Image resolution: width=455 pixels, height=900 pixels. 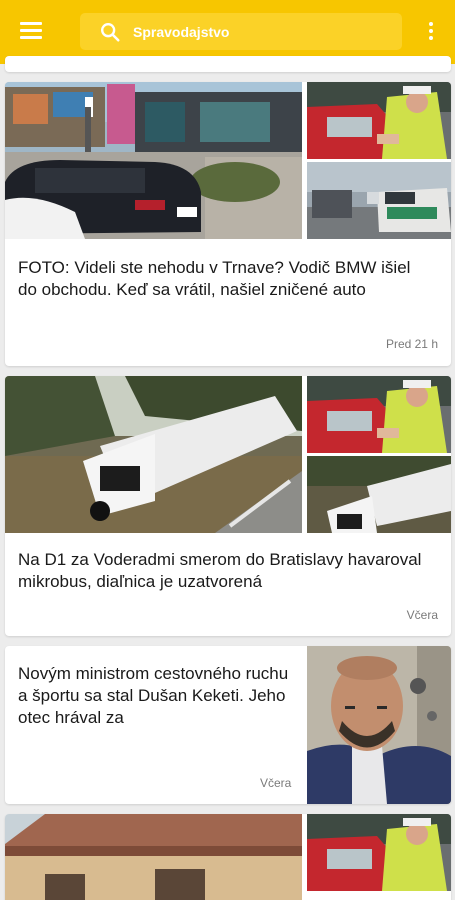 I want to click on kebab-menu-icon, so click(x=431, y=32).